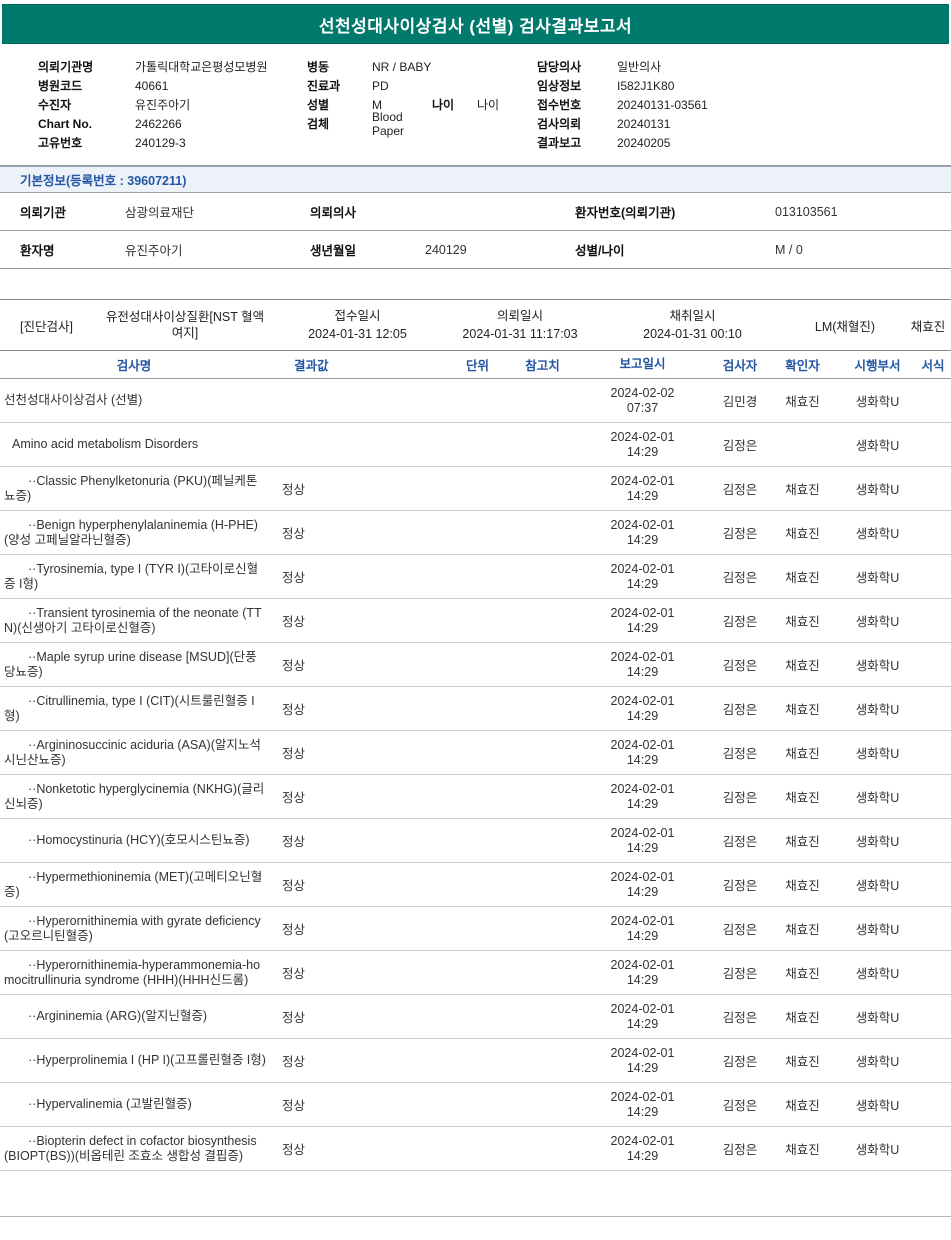 The height and width of the screenshot is (1240, 951). Describe the element at coordinates (744, 142) in the screenshot. I see `header-field: 결과보고 20240205` at that location.